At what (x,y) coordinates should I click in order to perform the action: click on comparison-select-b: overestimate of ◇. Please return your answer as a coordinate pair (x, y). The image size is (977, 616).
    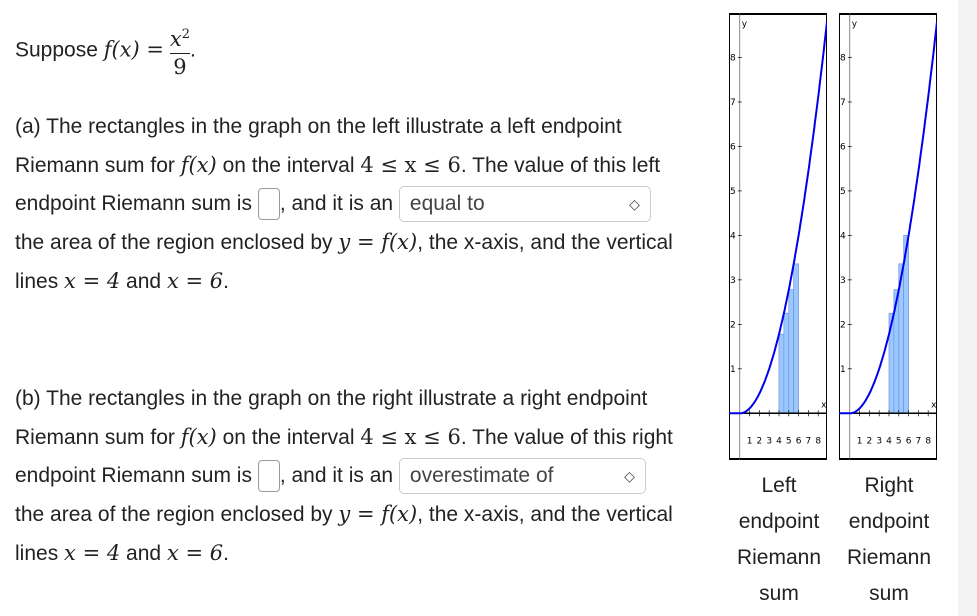
    Looking at the image, I should click on (522, 476).